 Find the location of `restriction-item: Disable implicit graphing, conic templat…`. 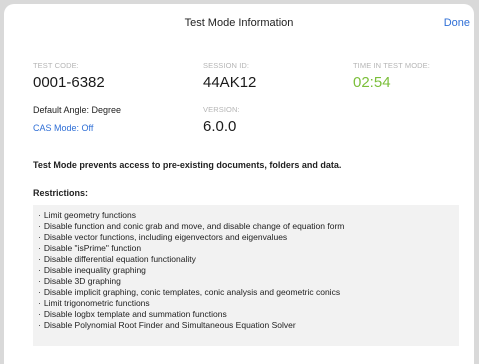

restriction-item: Disable implicit graphing, conic templat… is located at coordinates (248, 292).